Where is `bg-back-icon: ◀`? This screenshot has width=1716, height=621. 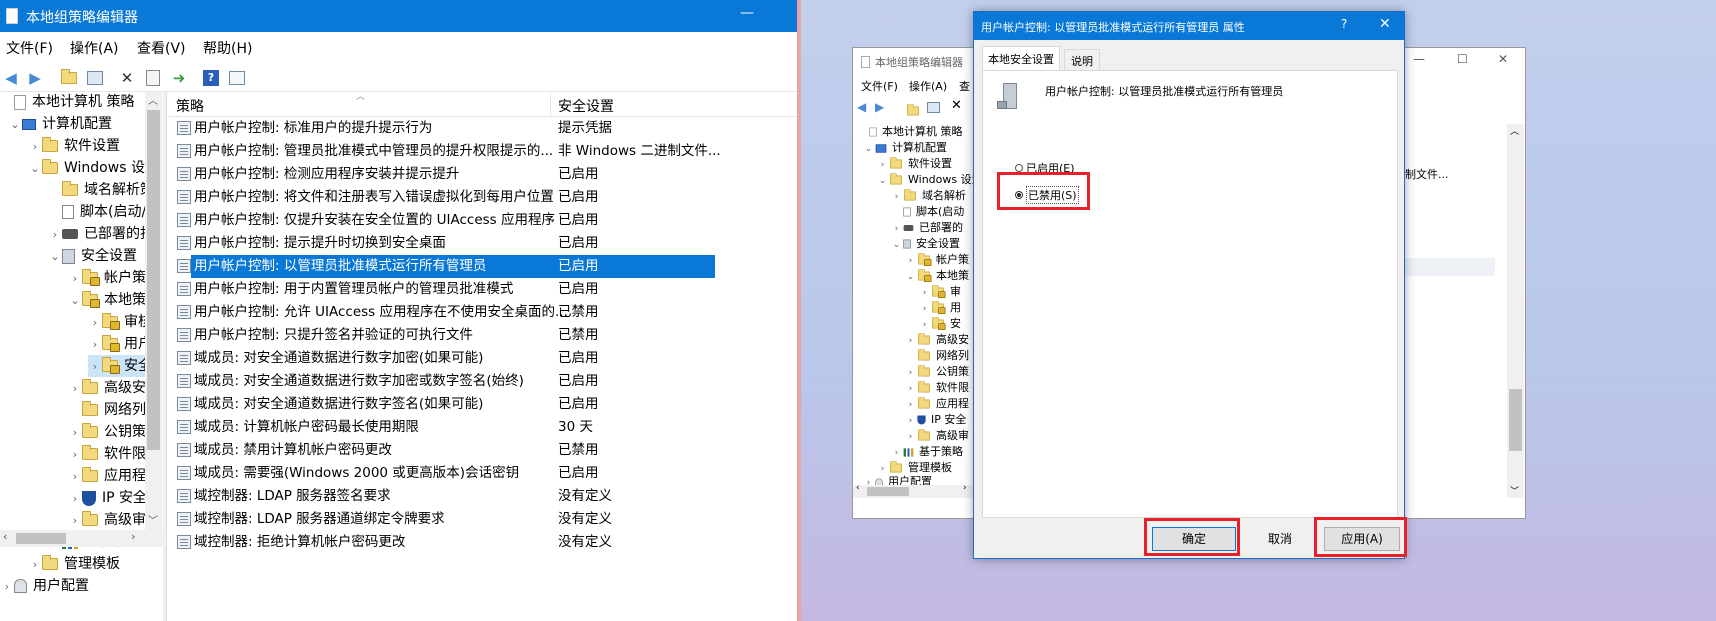
bg-back-icon: ◀ is located at coordinates (861, 107).